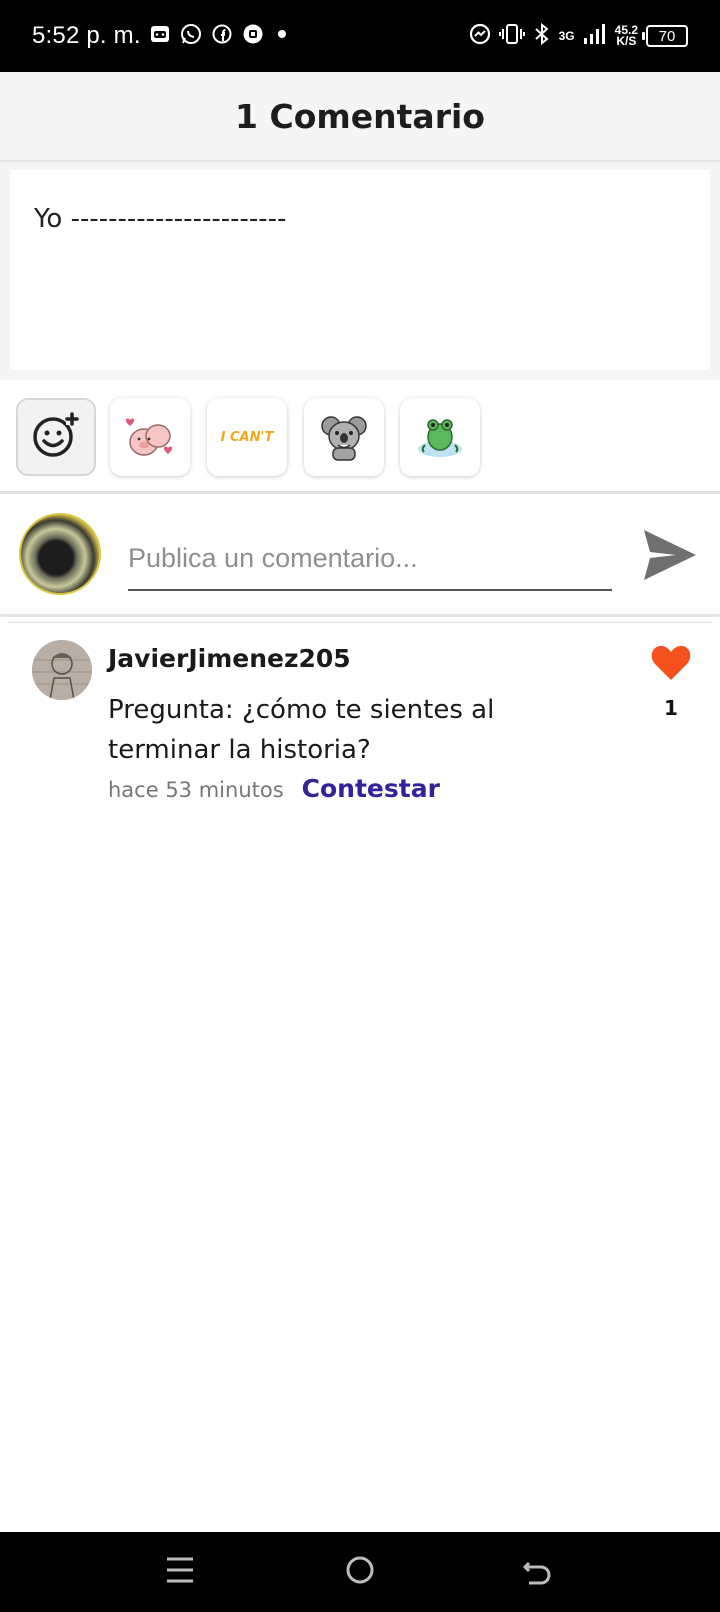  I want to click on compose-text: Yo -----------------------, so click(160, 219).